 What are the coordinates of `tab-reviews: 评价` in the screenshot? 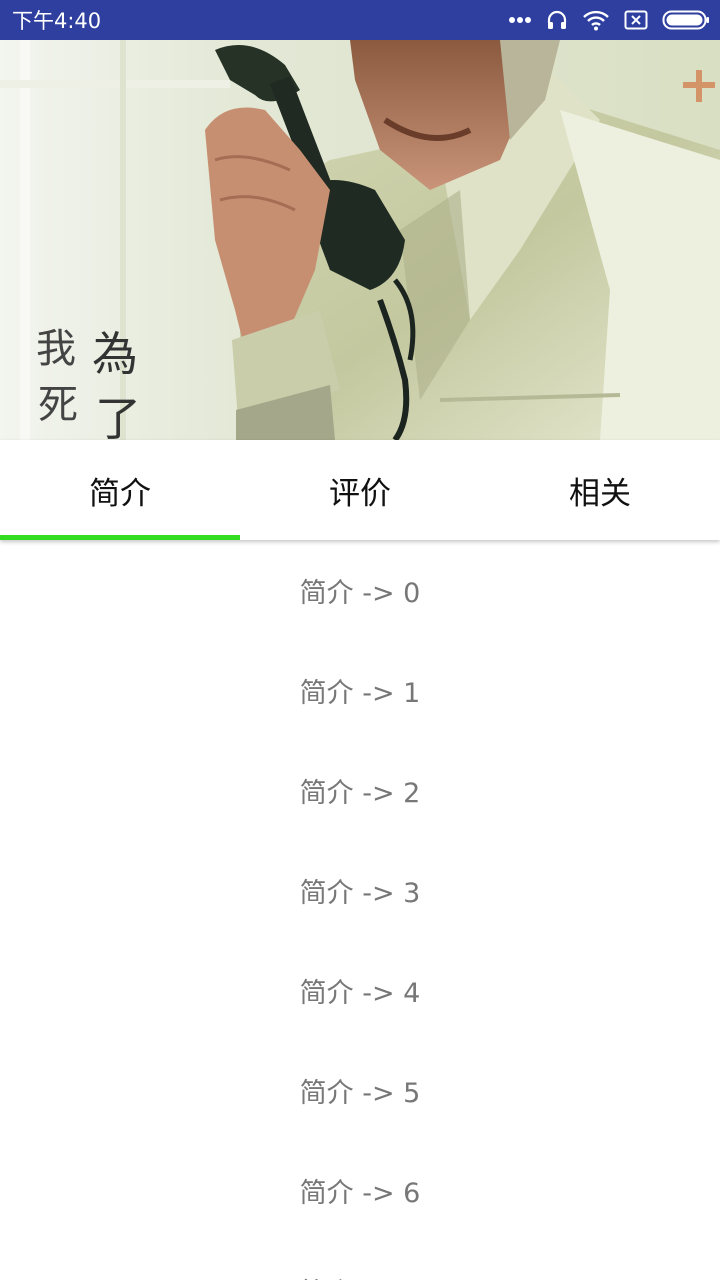 It's located at (360, 490).